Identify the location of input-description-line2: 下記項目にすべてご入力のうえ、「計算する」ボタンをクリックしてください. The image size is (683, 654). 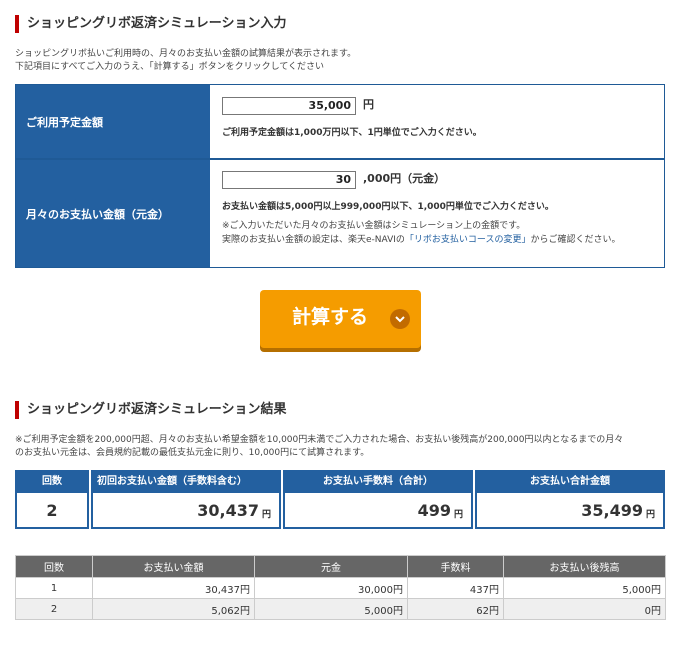
(170, 67).